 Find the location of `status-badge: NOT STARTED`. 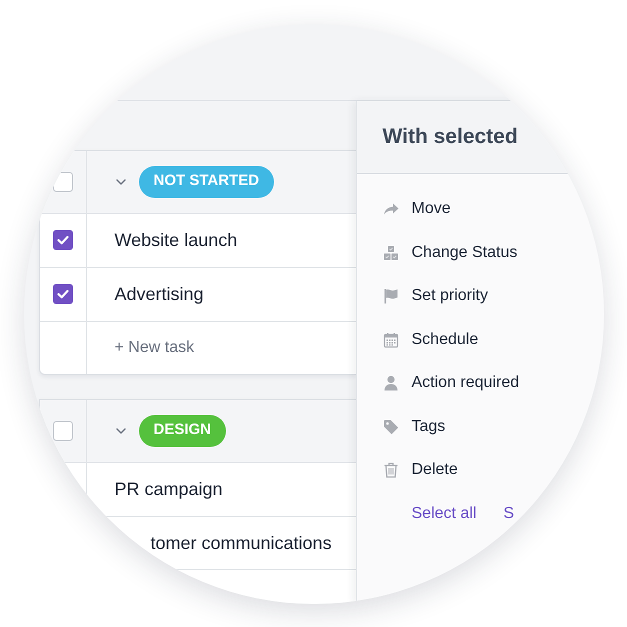

status-badge: NOT STARTED is located at coordinates (206, 182).